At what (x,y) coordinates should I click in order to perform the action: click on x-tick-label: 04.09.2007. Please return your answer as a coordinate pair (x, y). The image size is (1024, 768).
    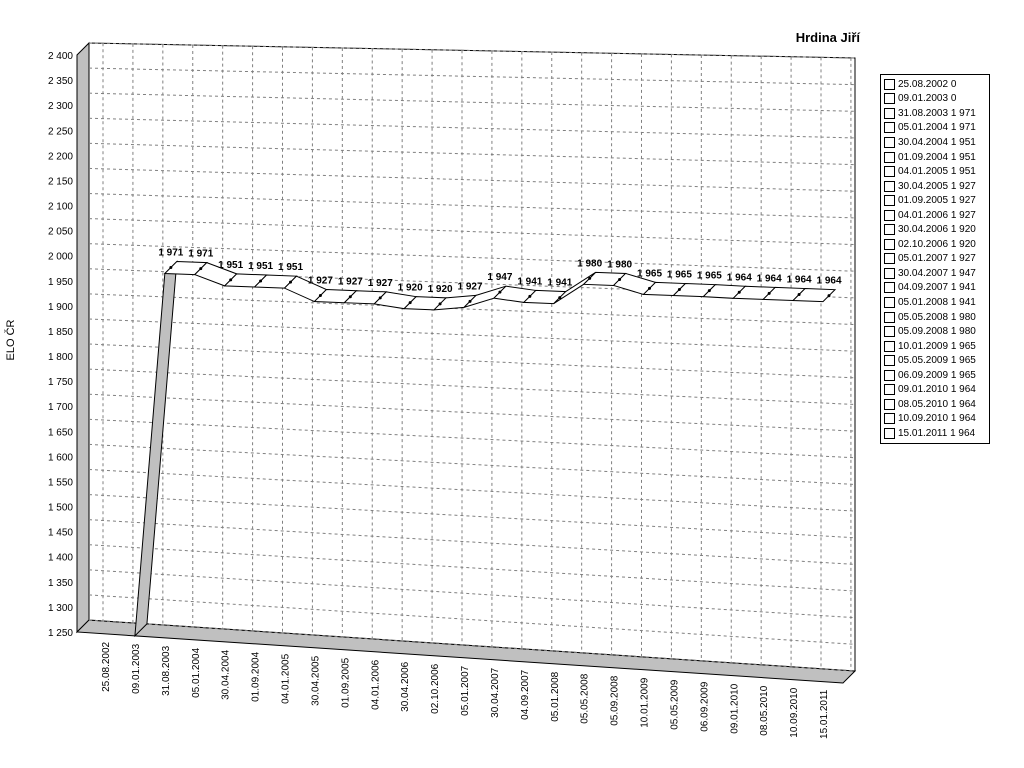
    Looking at the image, I should click on (525, 694).